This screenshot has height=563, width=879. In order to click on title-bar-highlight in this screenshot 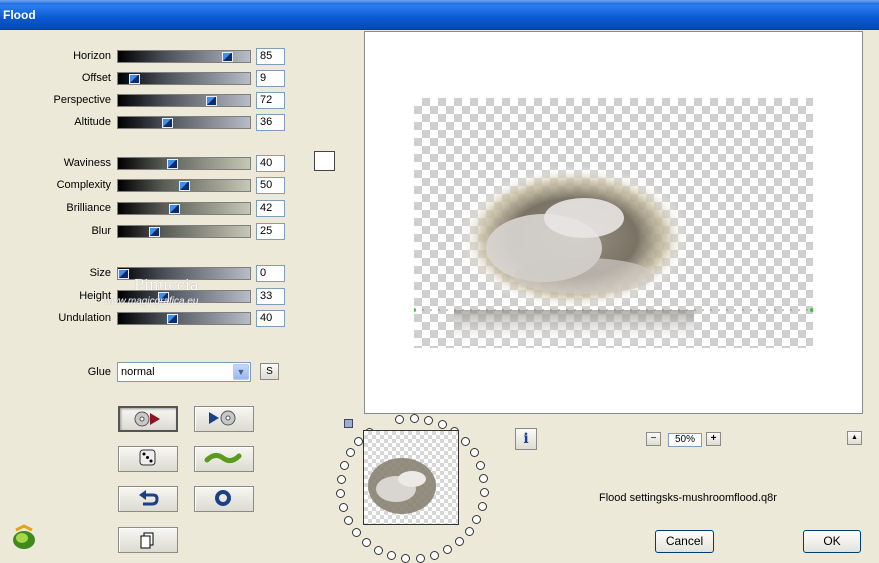, I will do `click(439, 1)`.